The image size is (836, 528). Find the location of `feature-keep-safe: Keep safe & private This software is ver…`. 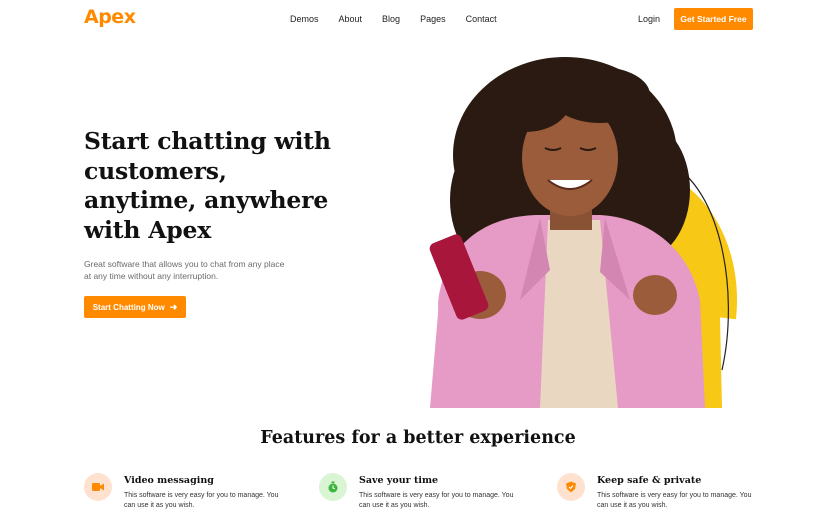

feature-keep-safe: Keep safe & private This software is ver… is located at coordinates (657, 495).